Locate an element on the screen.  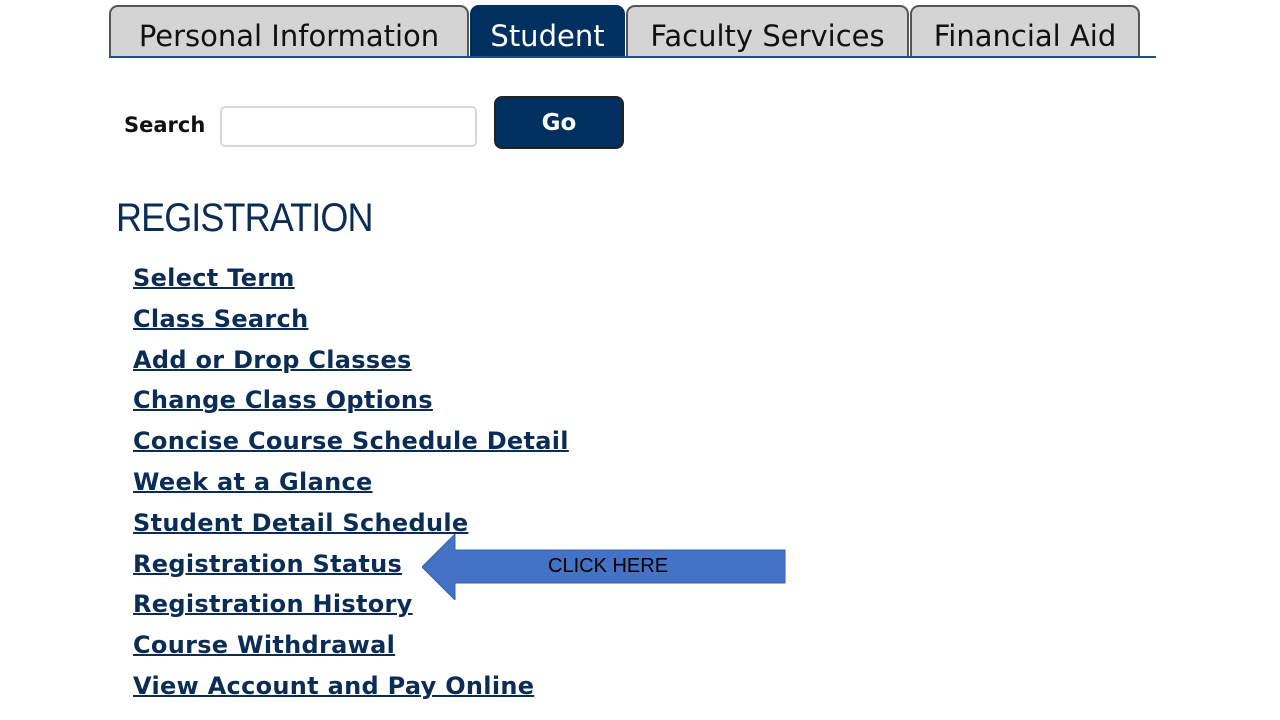
search-label: Search is located at coordinates (165, 125).